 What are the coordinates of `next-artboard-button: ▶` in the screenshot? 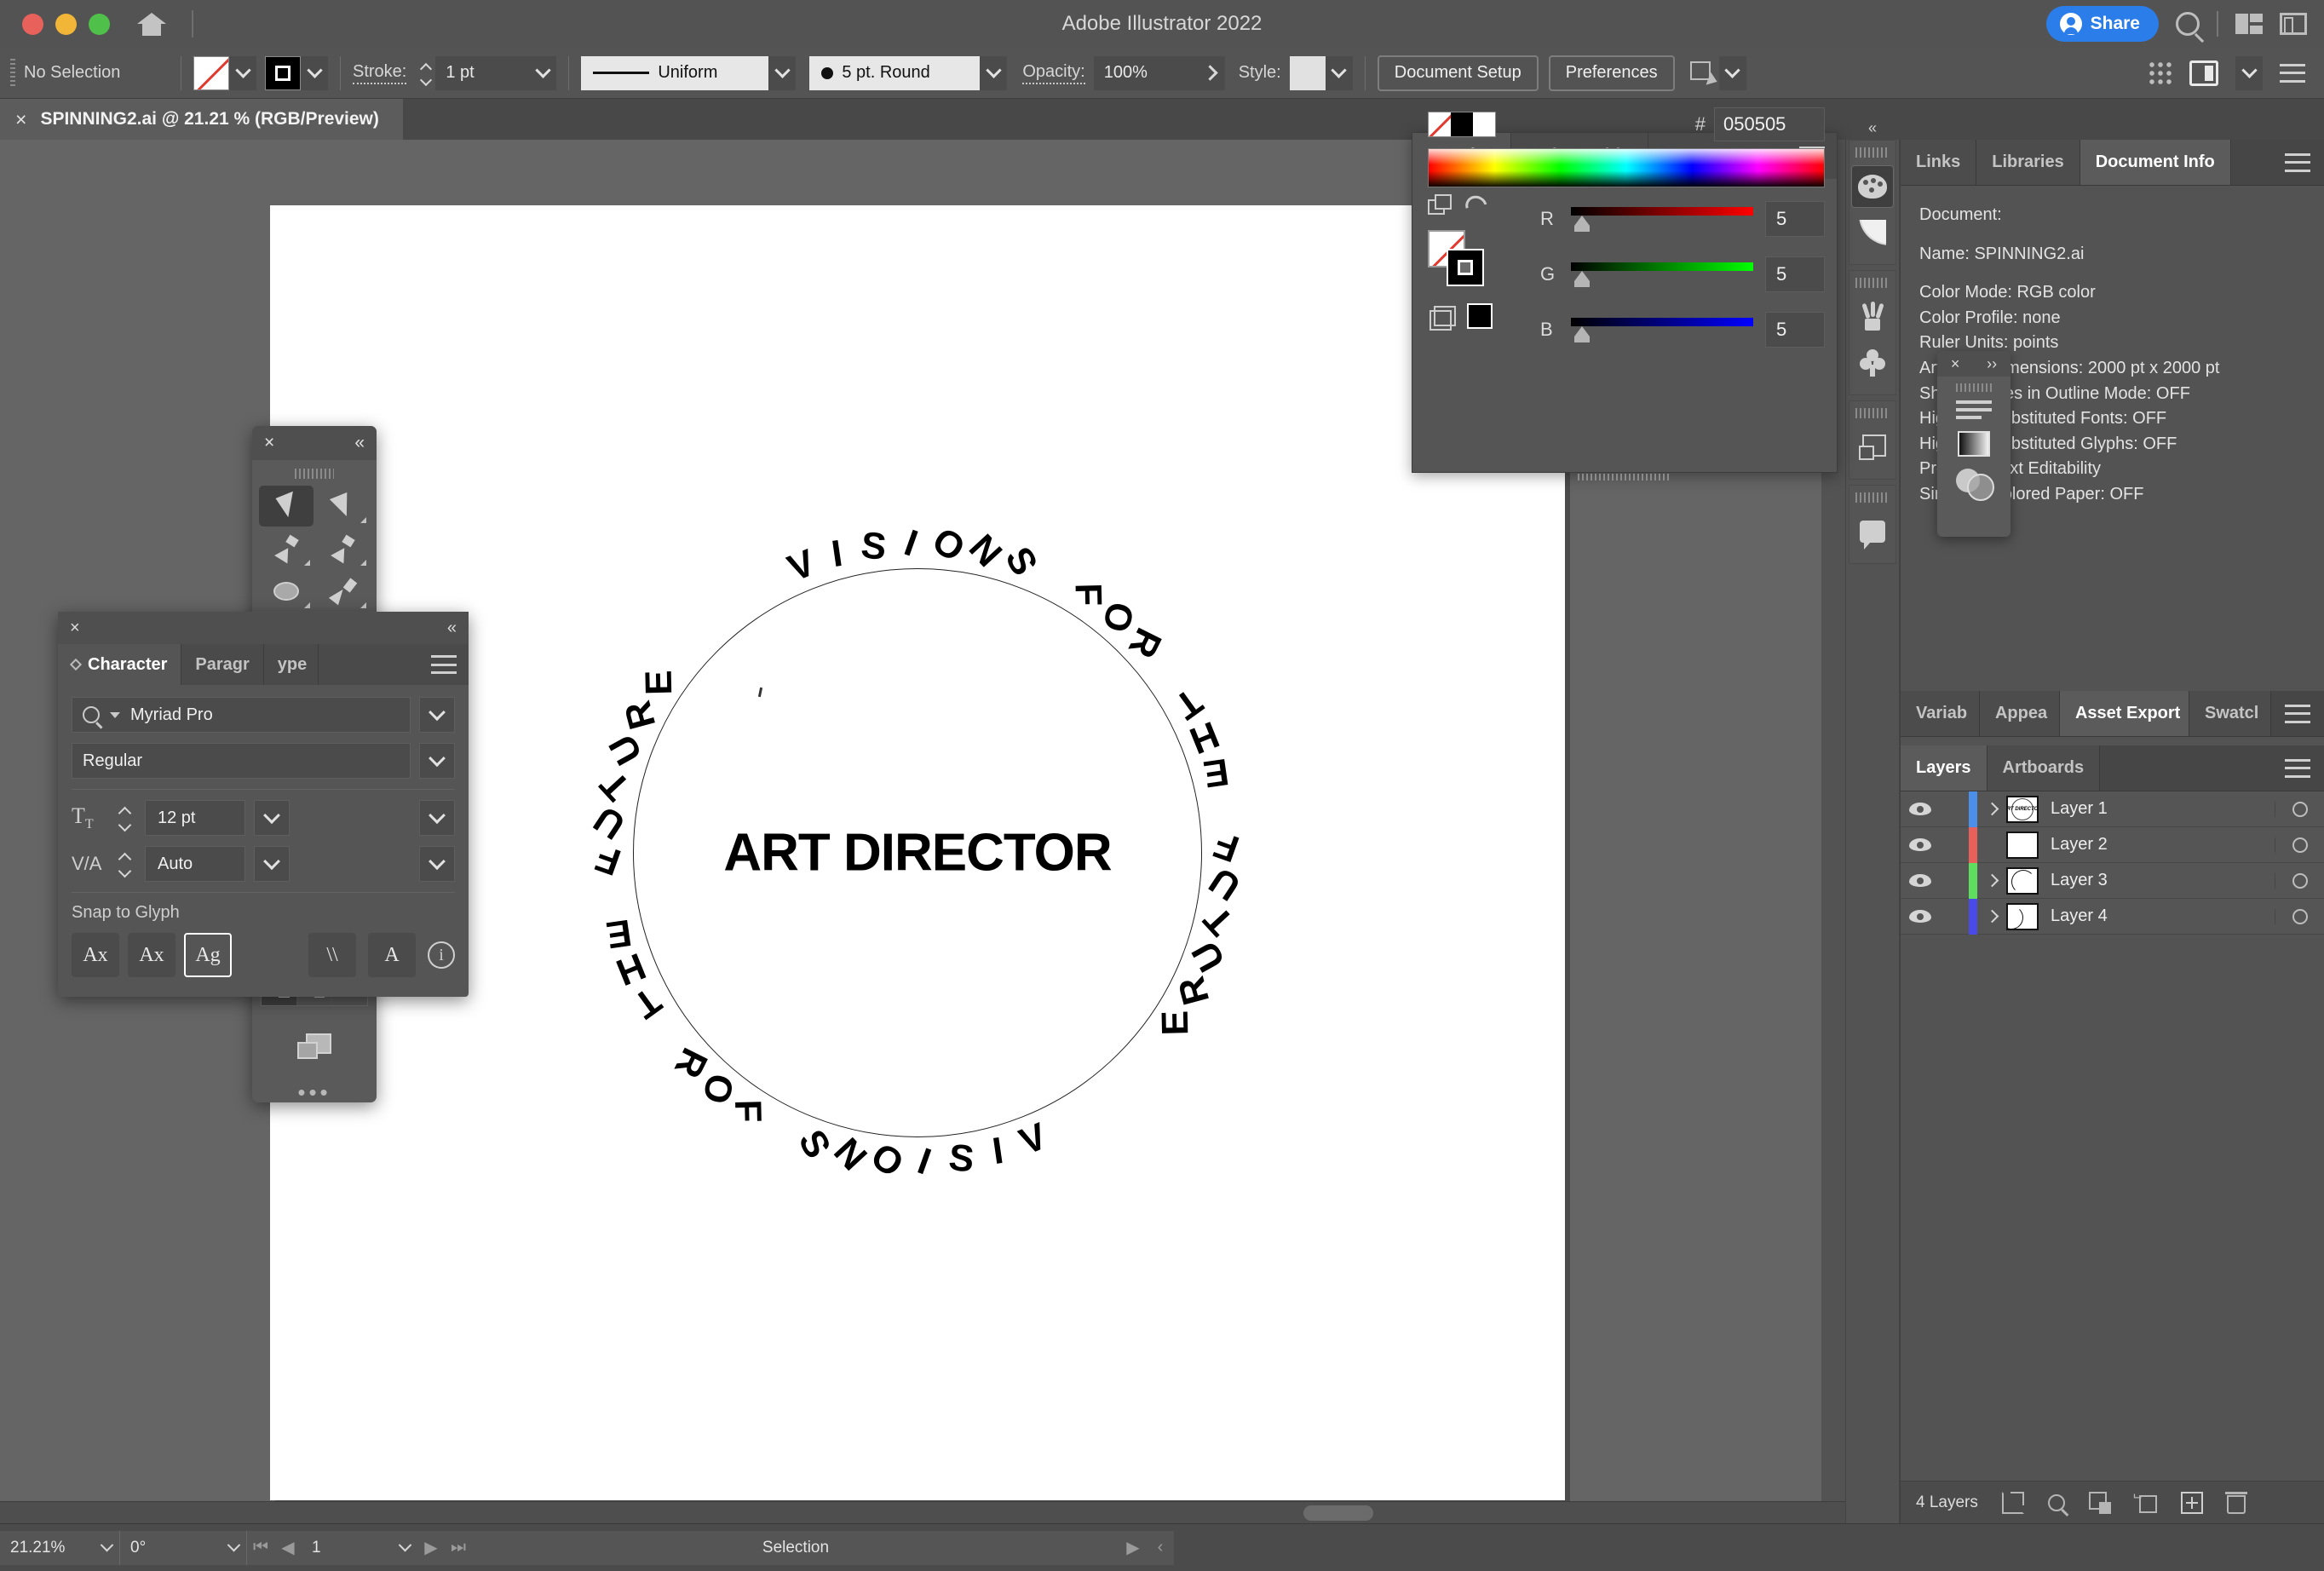 It's located at (431, 1547).